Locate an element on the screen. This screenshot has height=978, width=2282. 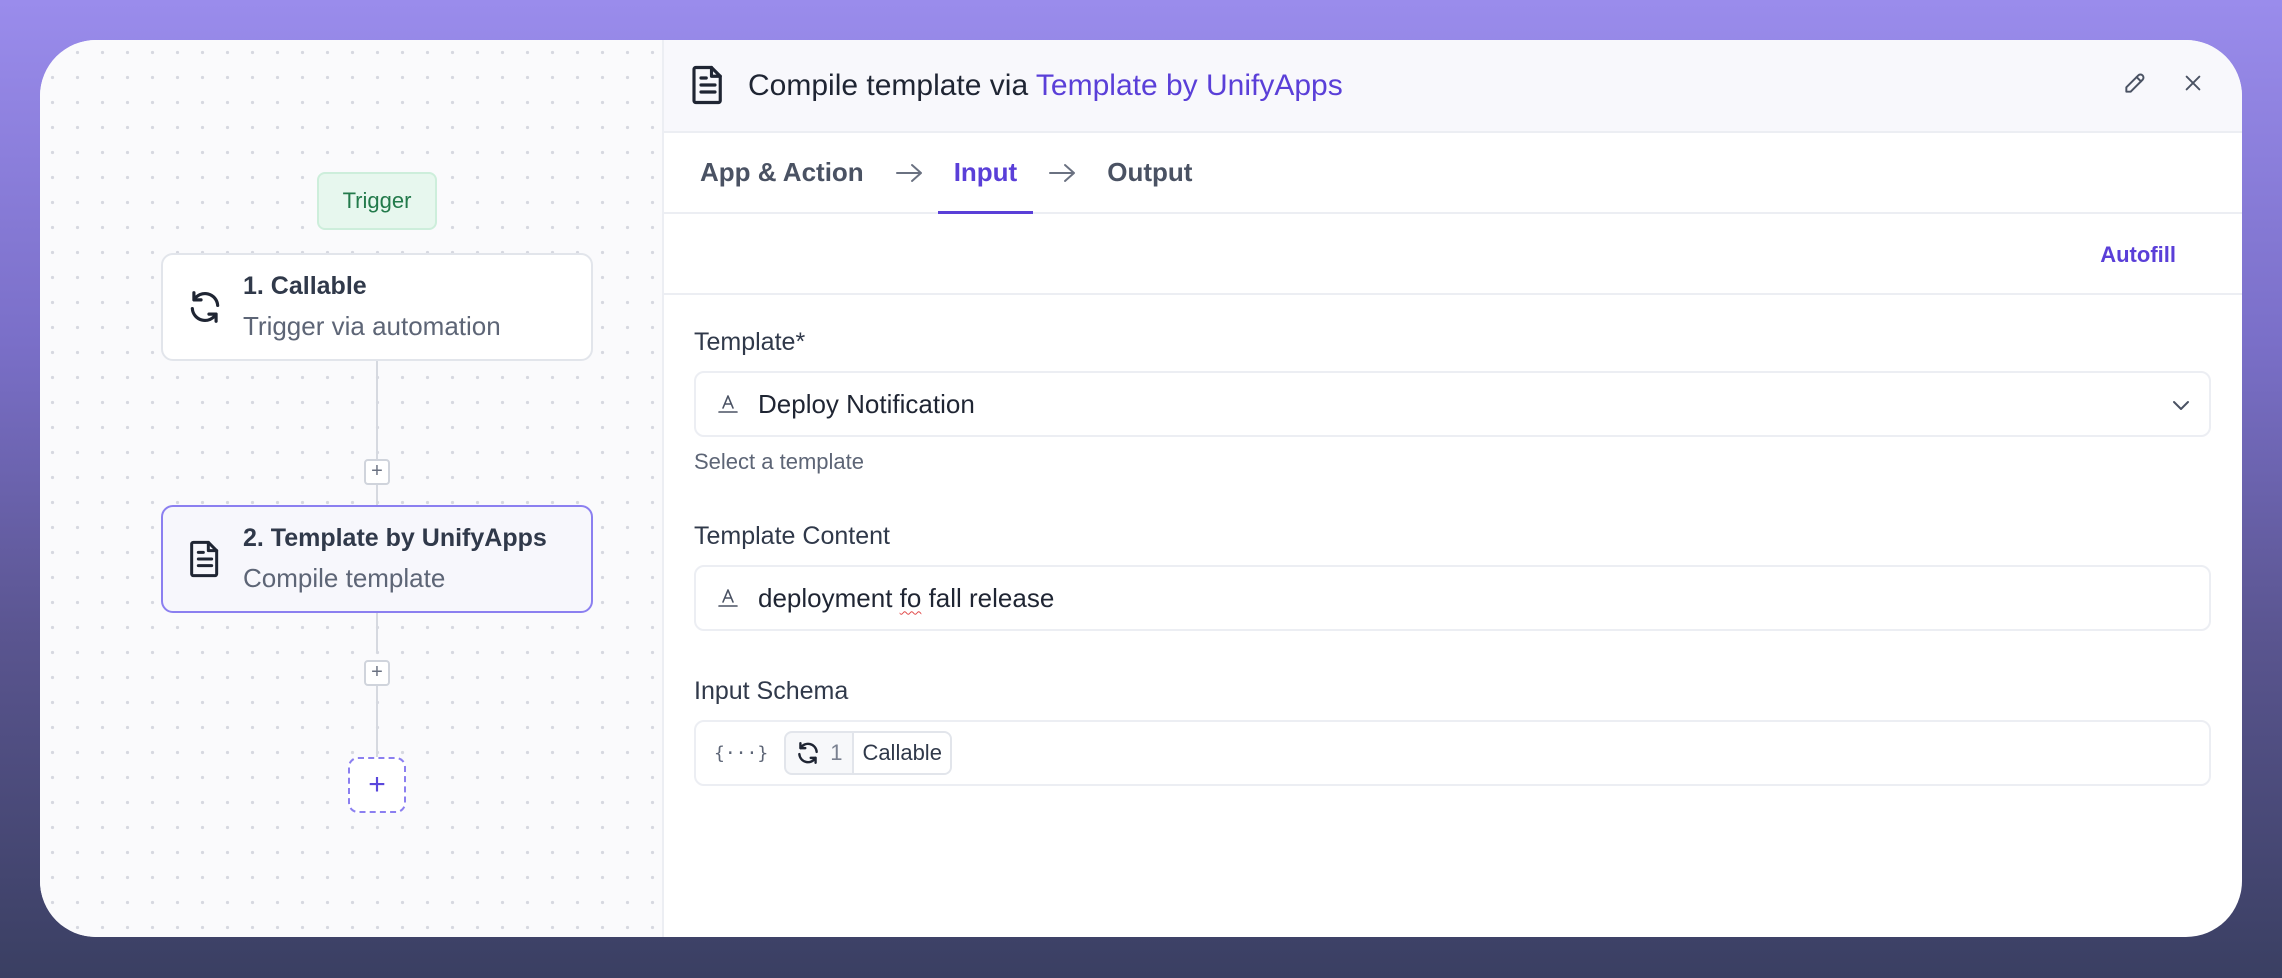
template-content-input: deployment fo fall release is located at coordinates (1452, 598).